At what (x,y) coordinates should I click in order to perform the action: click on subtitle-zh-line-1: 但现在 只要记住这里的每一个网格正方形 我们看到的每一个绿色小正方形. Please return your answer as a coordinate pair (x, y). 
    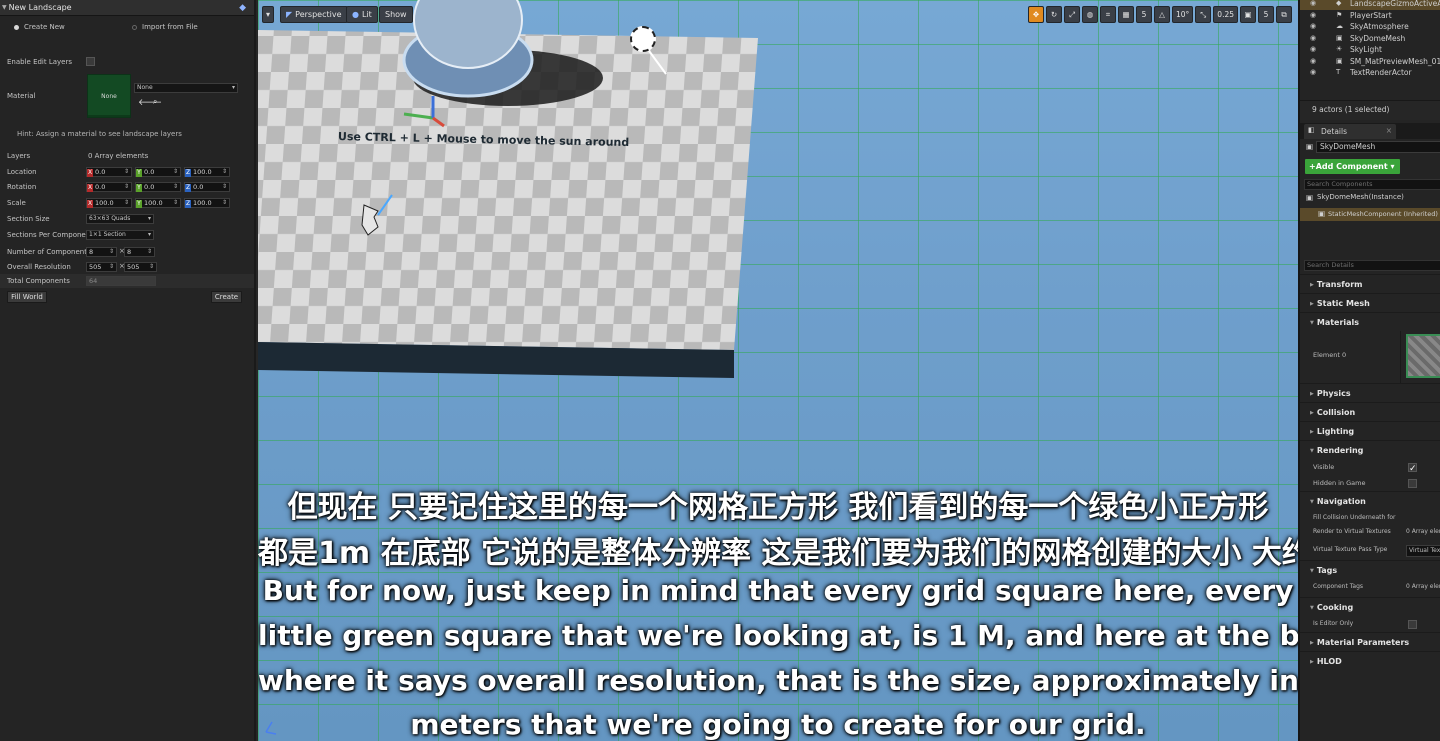
    Looking at the image, I should click on (778, 507).